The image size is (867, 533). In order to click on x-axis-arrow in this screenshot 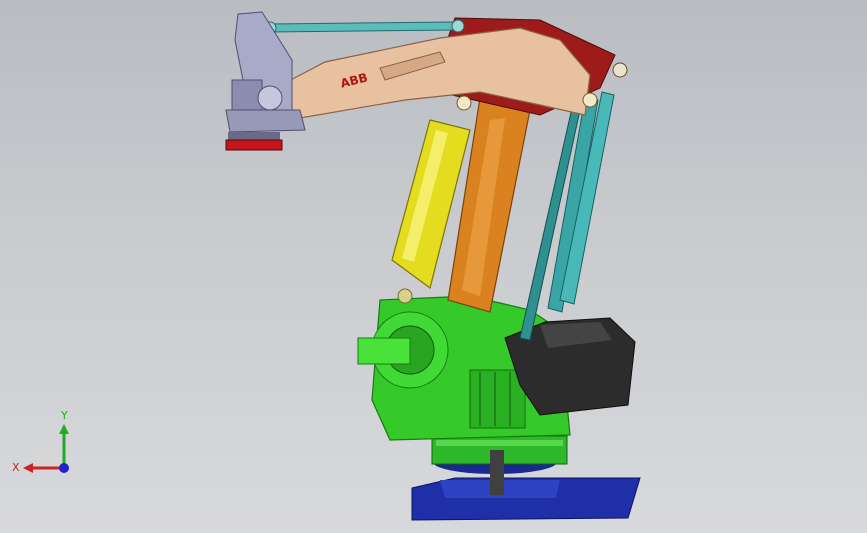, I will do `click(28, 468)`.